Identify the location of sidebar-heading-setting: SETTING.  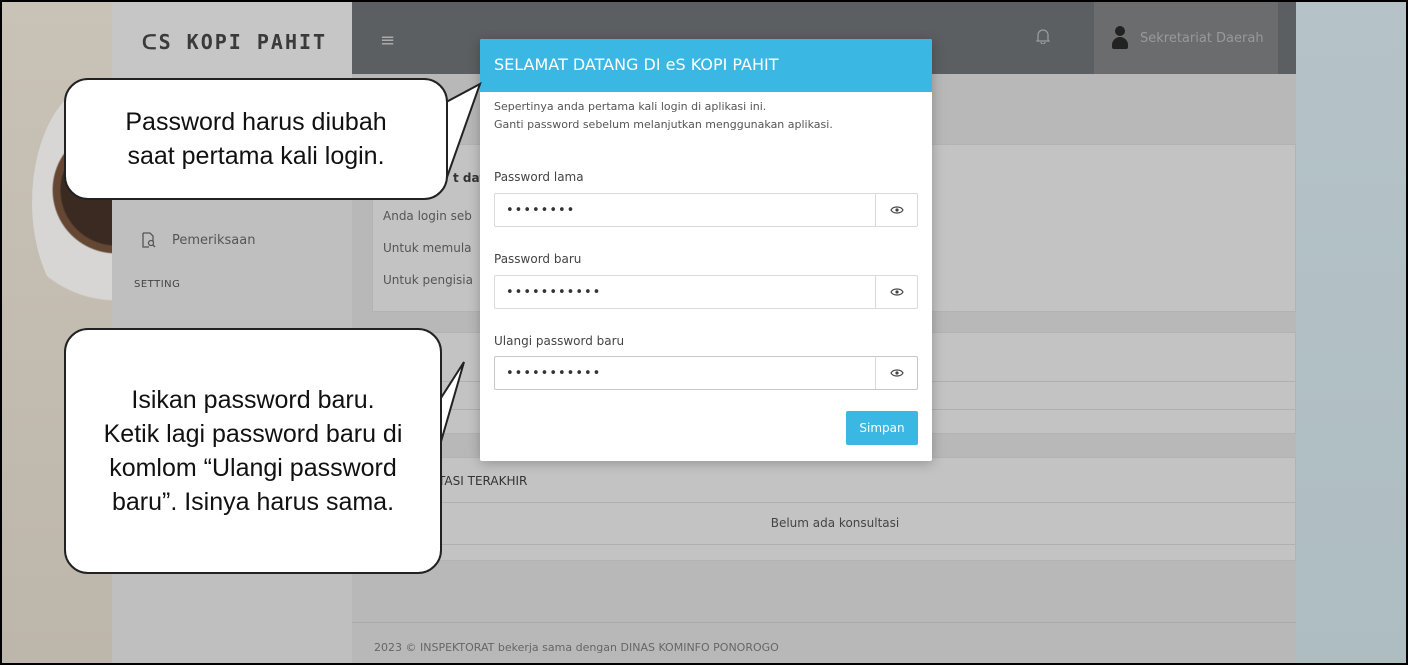
(157, 284).